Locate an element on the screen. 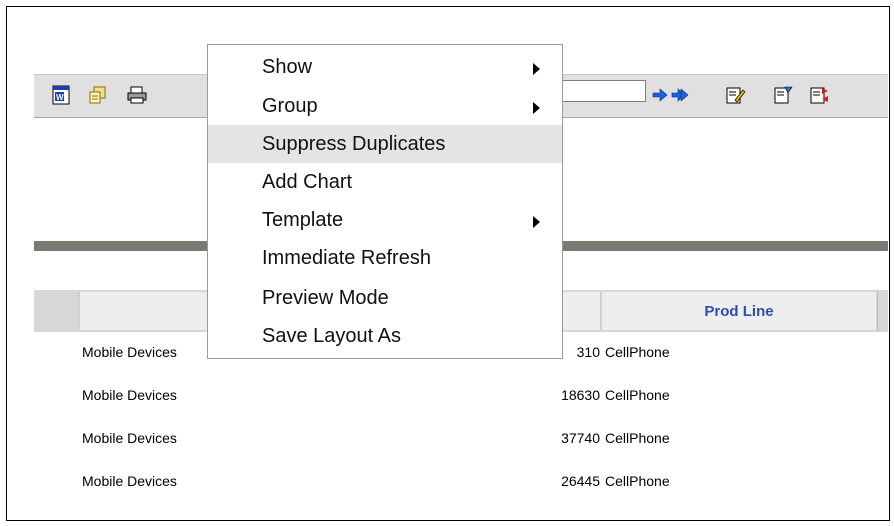 The width and height of the screenshot is (894, 526). menu-item-add-chart: Add Chart is located at coordinates (385, 182).